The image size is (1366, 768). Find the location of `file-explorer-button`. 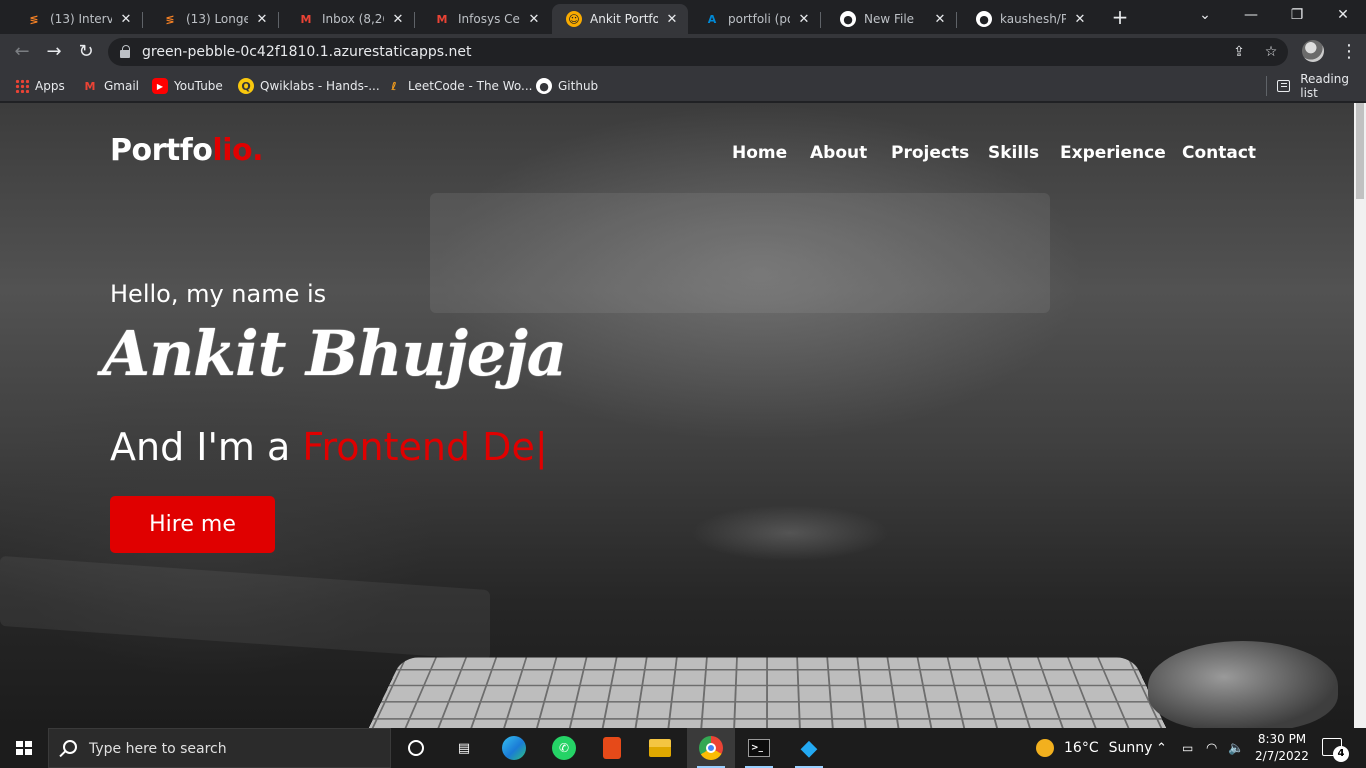

file-explorer-button is located at coordinates (660, 748).